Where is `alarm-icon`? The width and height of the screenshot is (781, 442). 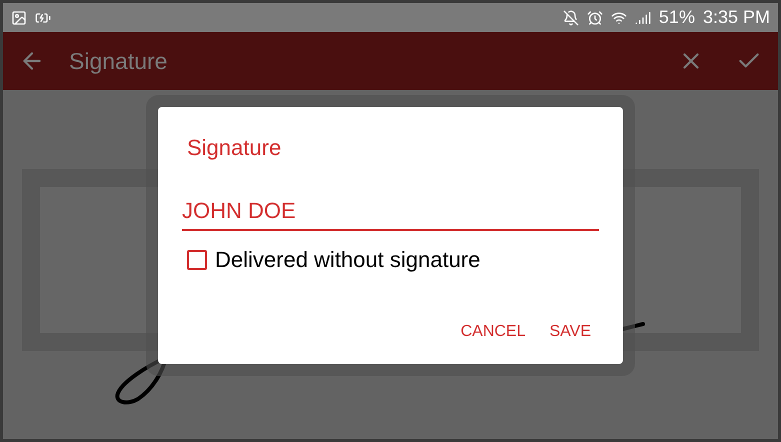
alarm-icon is located at coordinates (594, 18).